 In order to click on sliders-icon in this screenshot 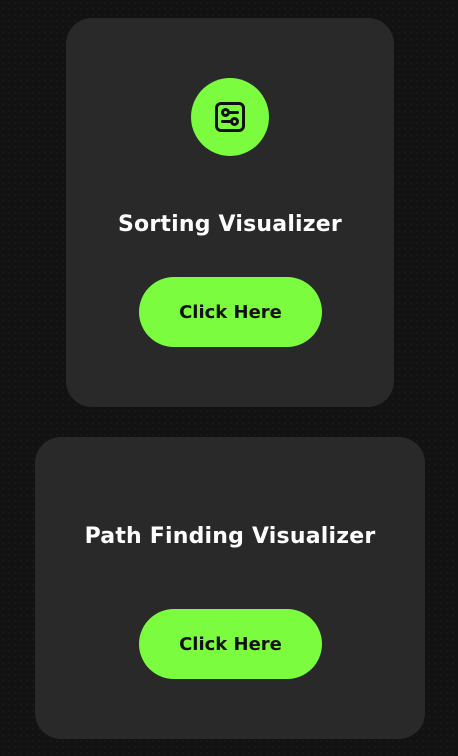, I will do `click(230, 117)`.